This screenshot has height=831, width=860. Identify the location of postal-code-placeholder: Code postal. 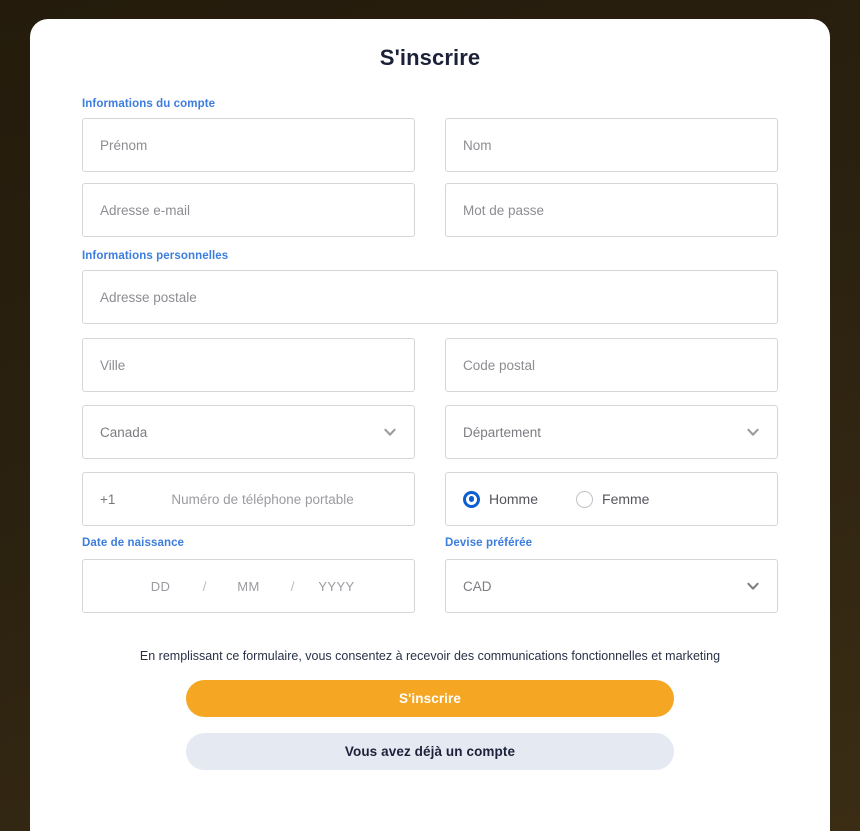
(499, 365).